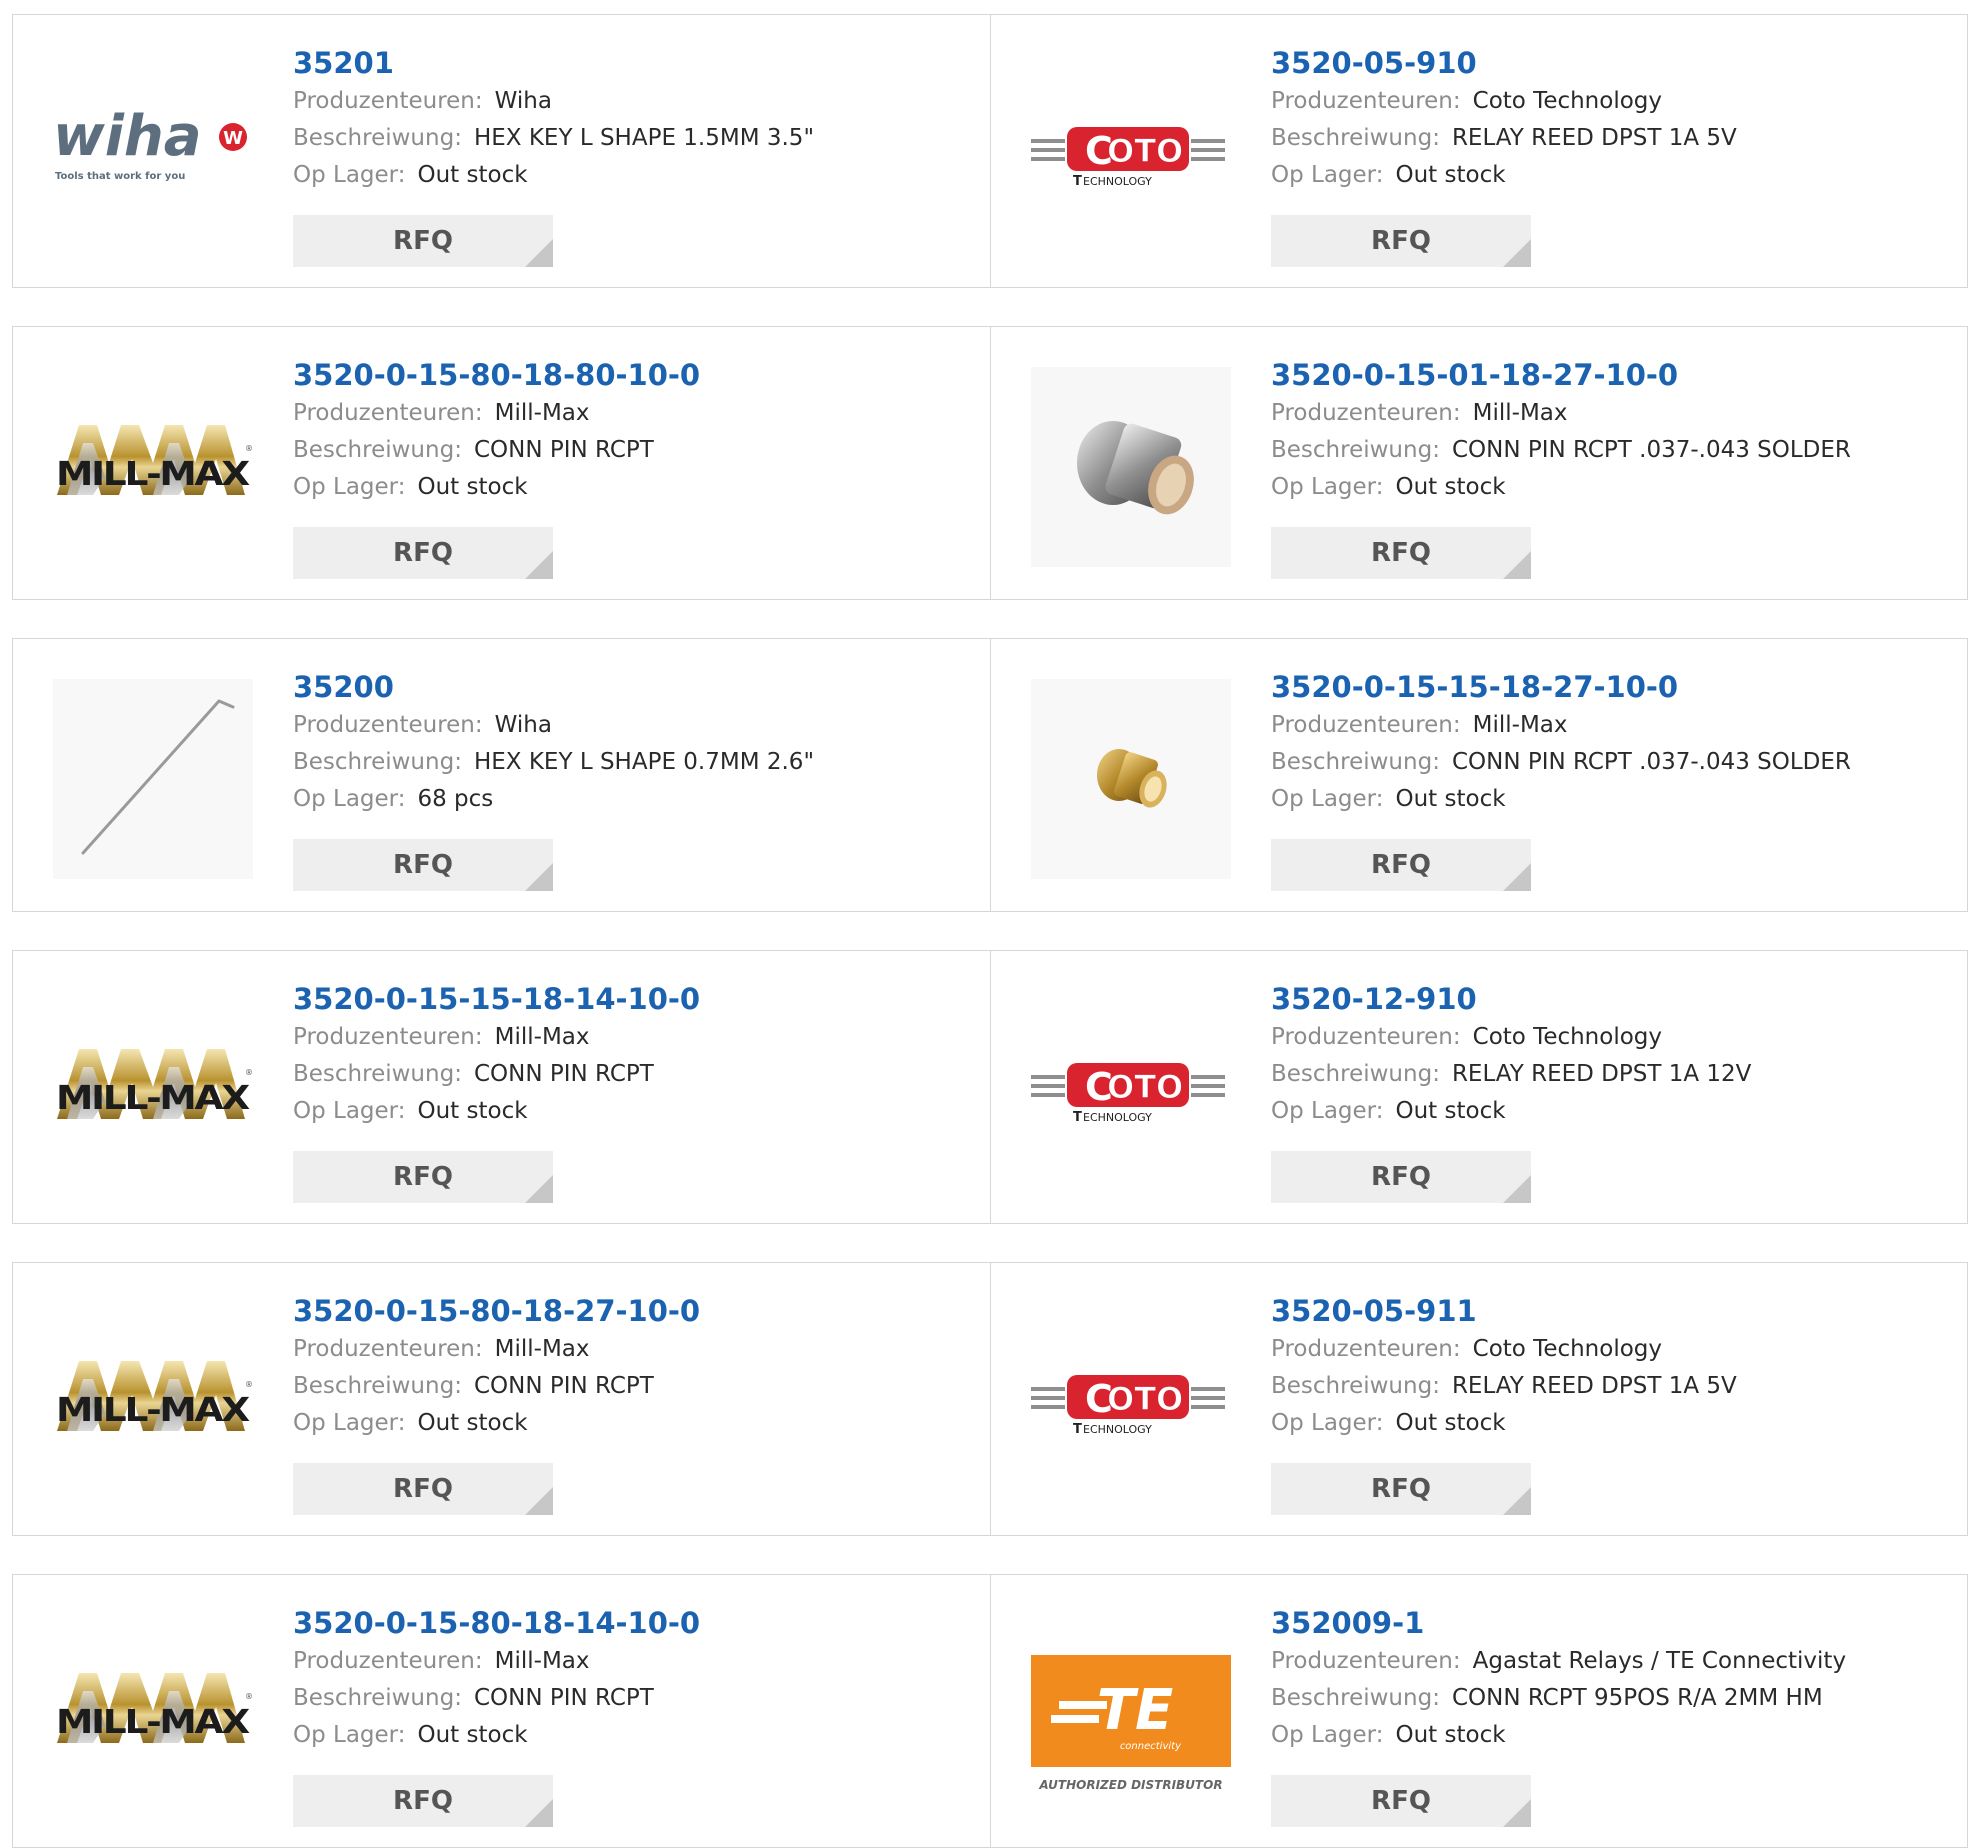 Image resolution: width=1968 pixels, height=1848 pixels. What do you see at coordinates (1567, 1349) in the screenshot?
I see `manufacturer-value: Coto Technology` at bounding box center [1567, 1349].